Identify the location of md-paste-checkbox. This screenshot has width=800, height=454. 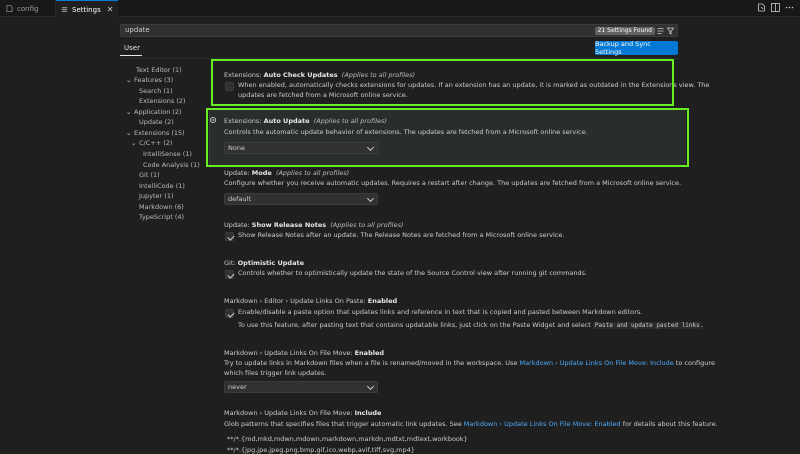
(229, 313).